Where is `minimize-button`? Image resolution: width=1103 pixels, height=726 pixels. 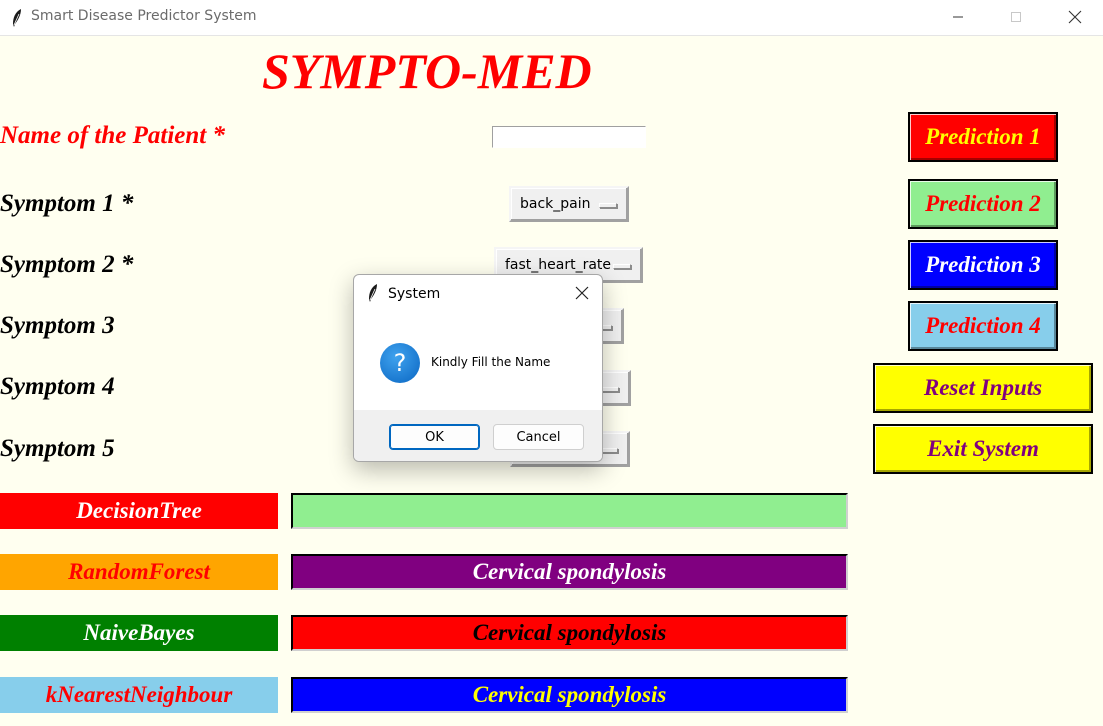
minimize-button is located at coordinates (958, 17).